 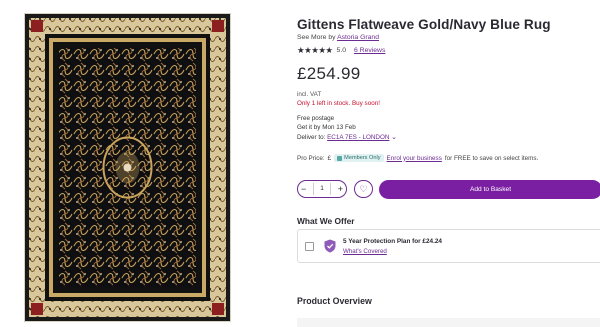 I want to click on quantity-stepper: − 1 +, so click(x=322, y=189).